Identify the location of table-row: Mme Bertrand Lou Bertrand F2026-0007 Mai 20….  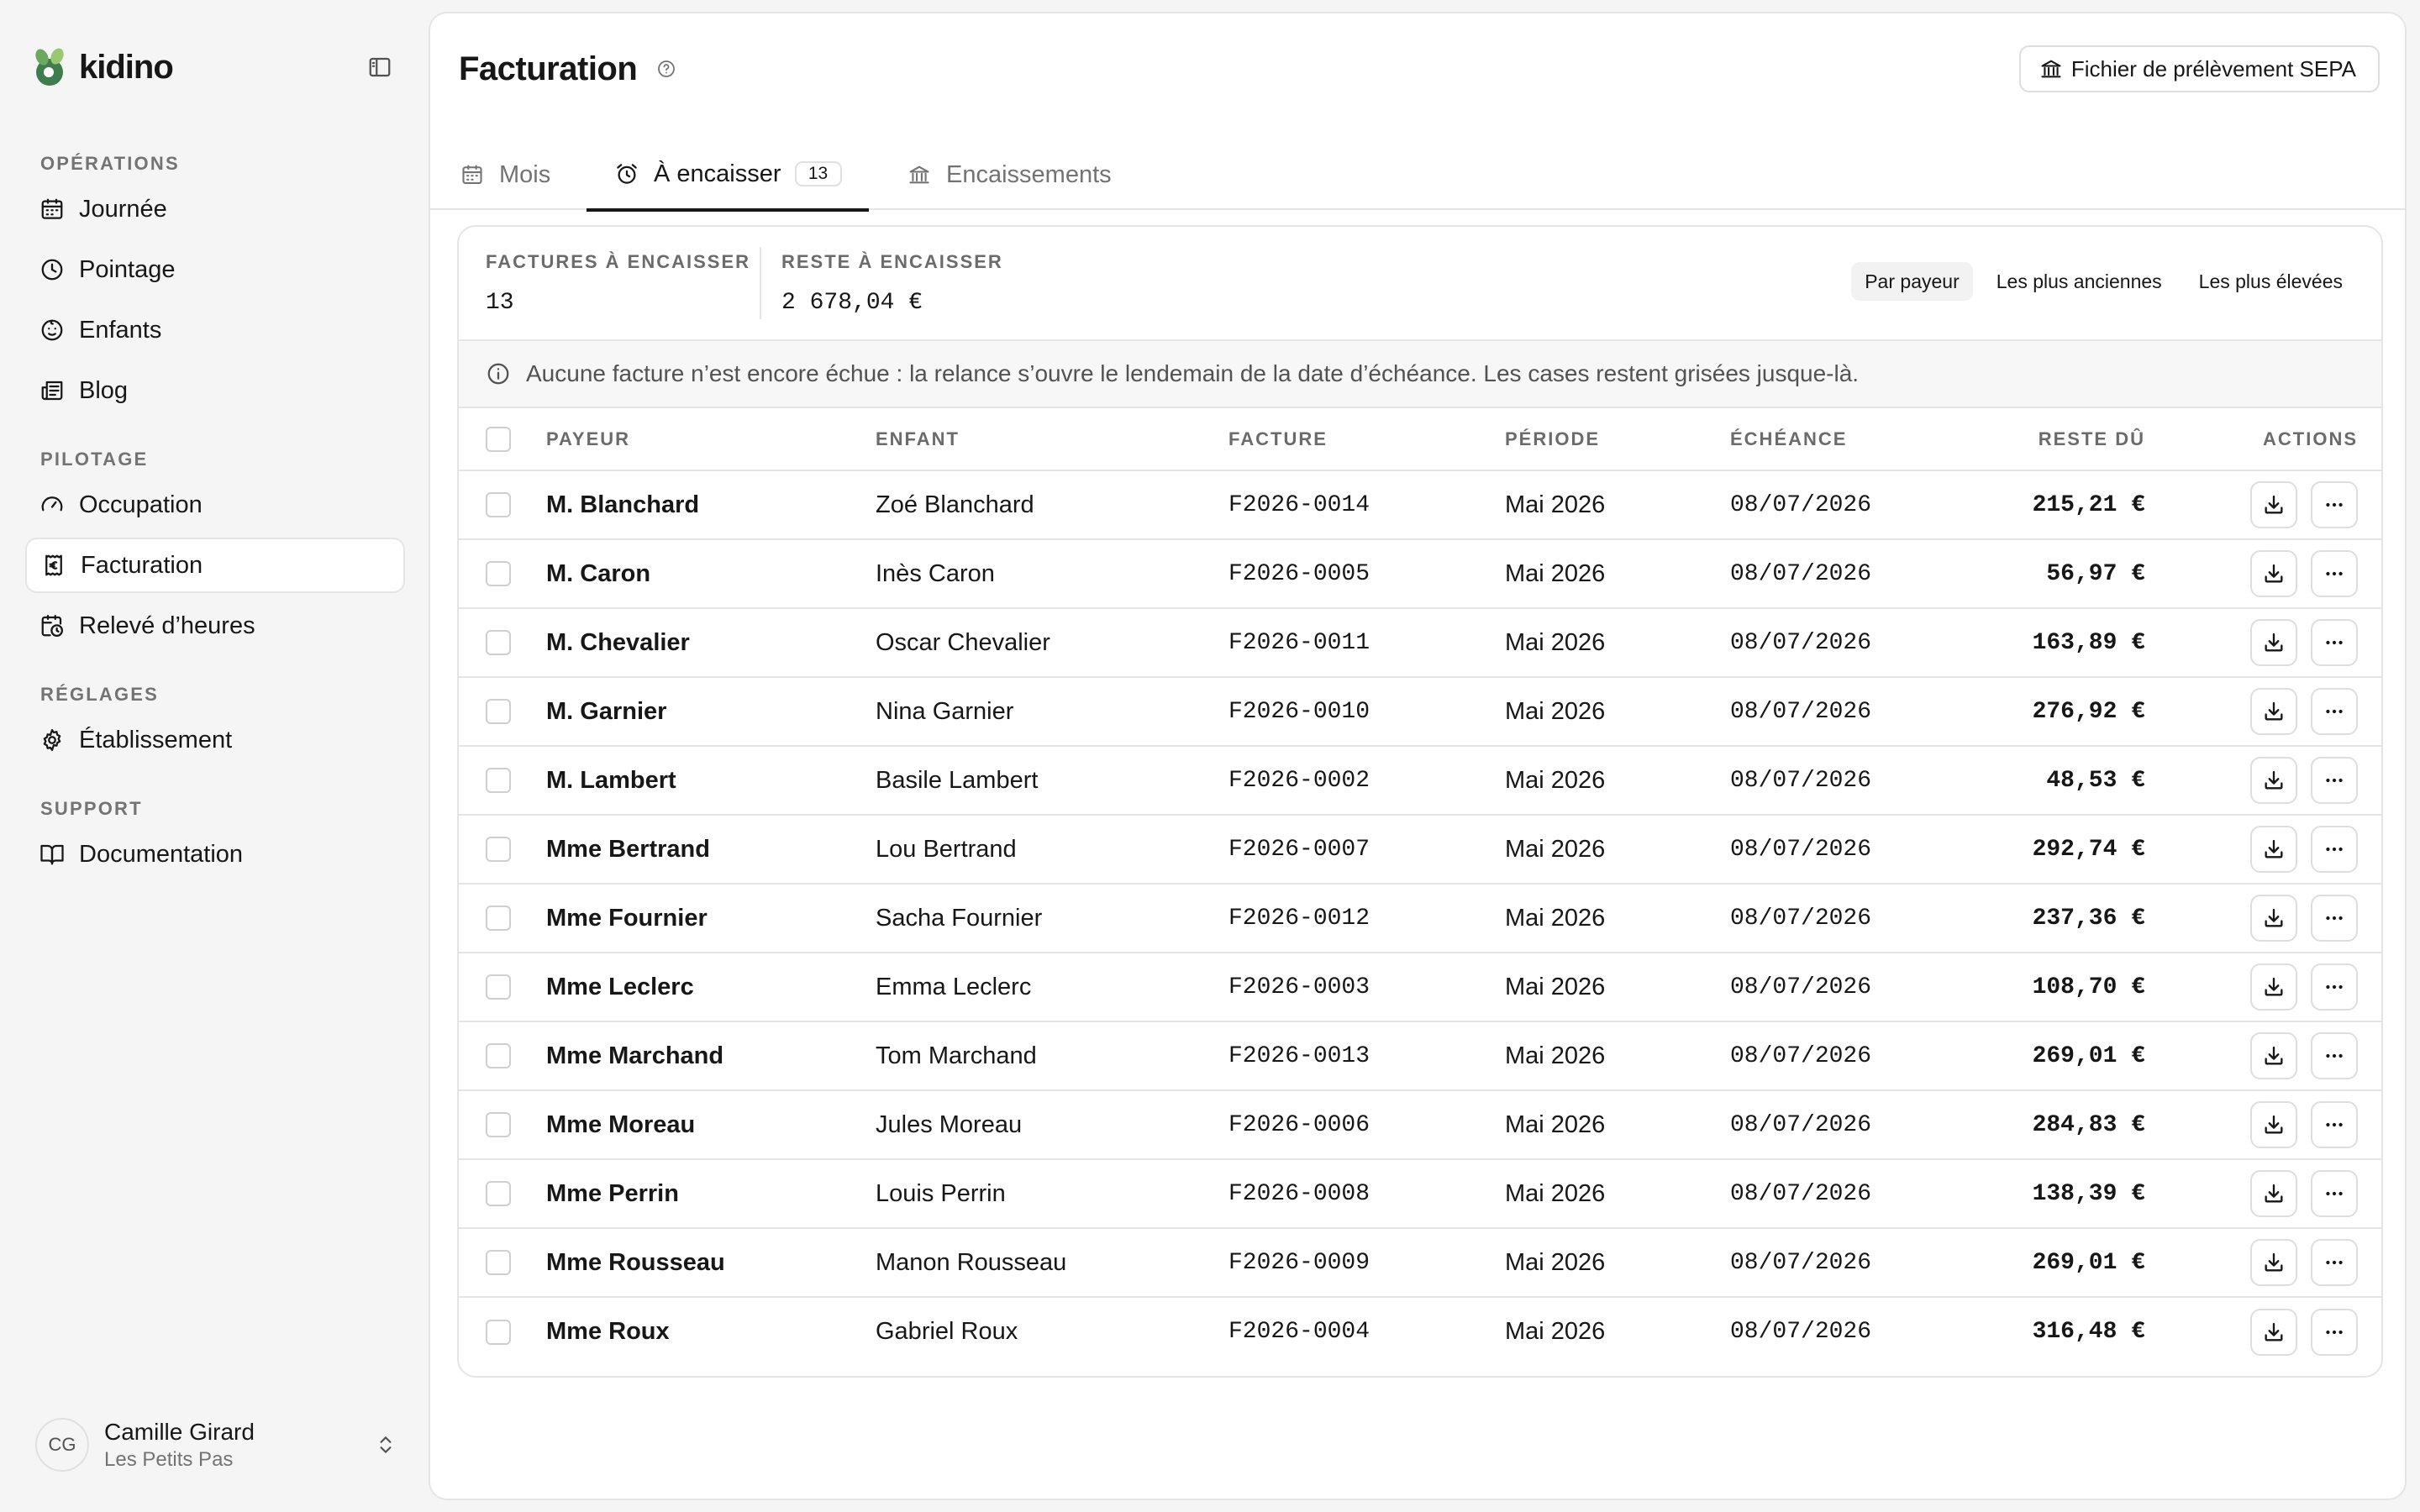
(1420, 850).